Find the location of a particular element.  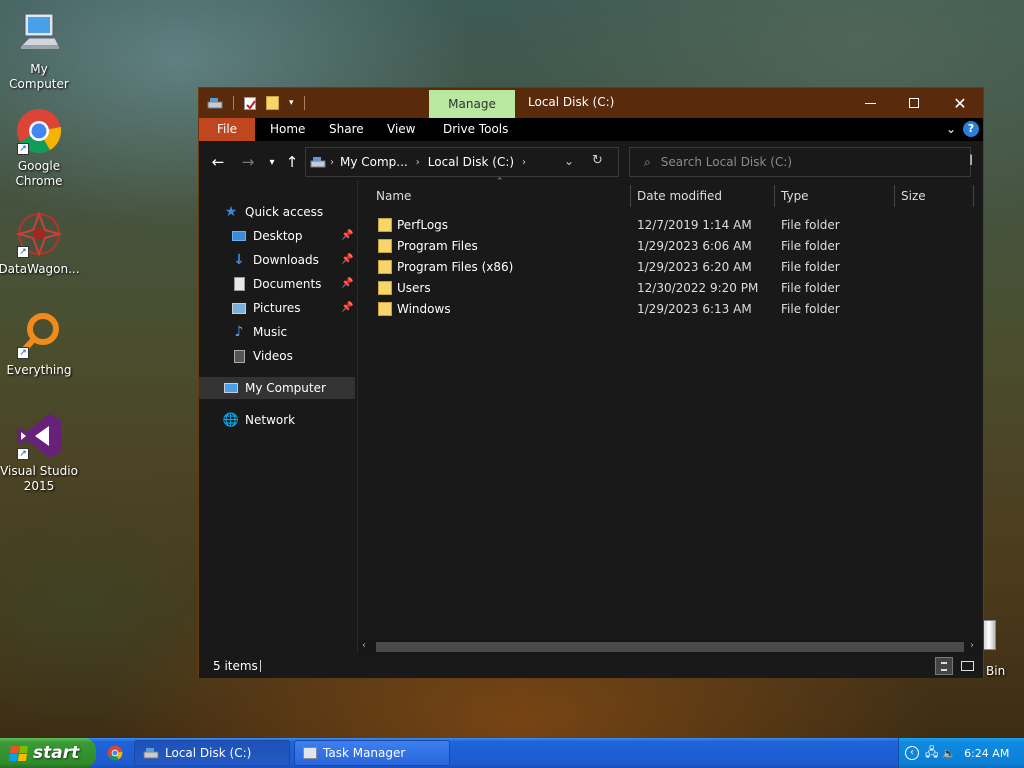

film-icon is located at coordinates (239, 356).